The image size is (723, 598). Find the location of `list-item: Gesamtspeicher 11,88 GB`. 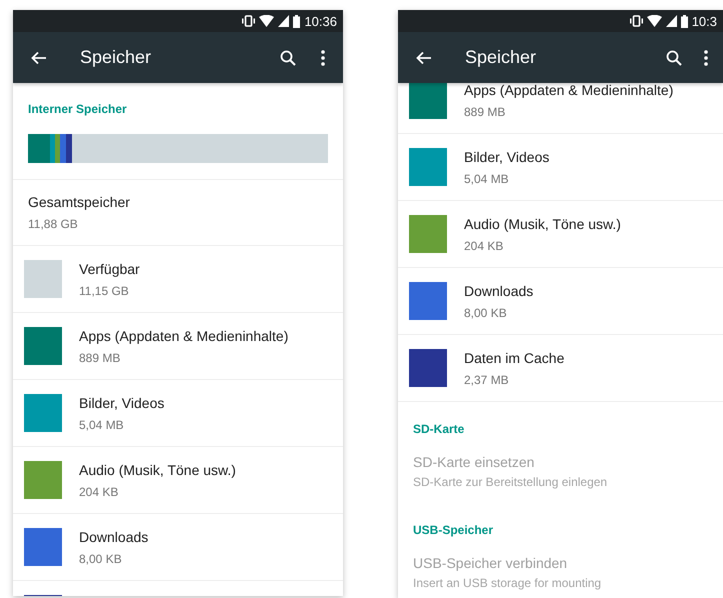

list-item: Gesamtspeicher 11,88 GB is located at coordinates (178, 213).